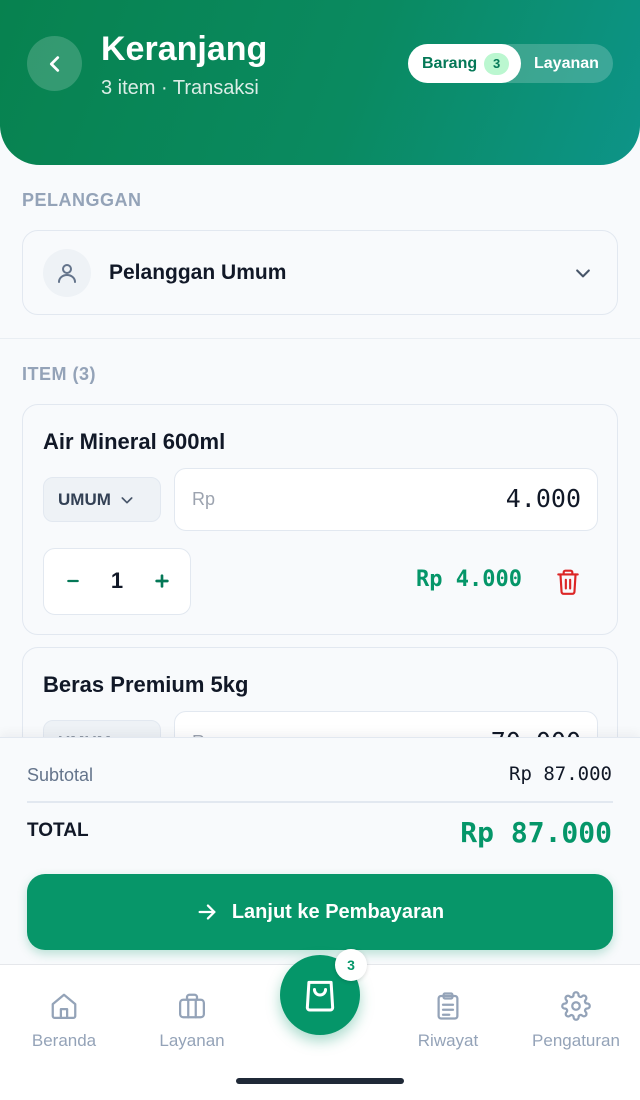 The image size is (640, 1100). I want to click on item-name: Air Mineral 600ml, so click(134, 441).